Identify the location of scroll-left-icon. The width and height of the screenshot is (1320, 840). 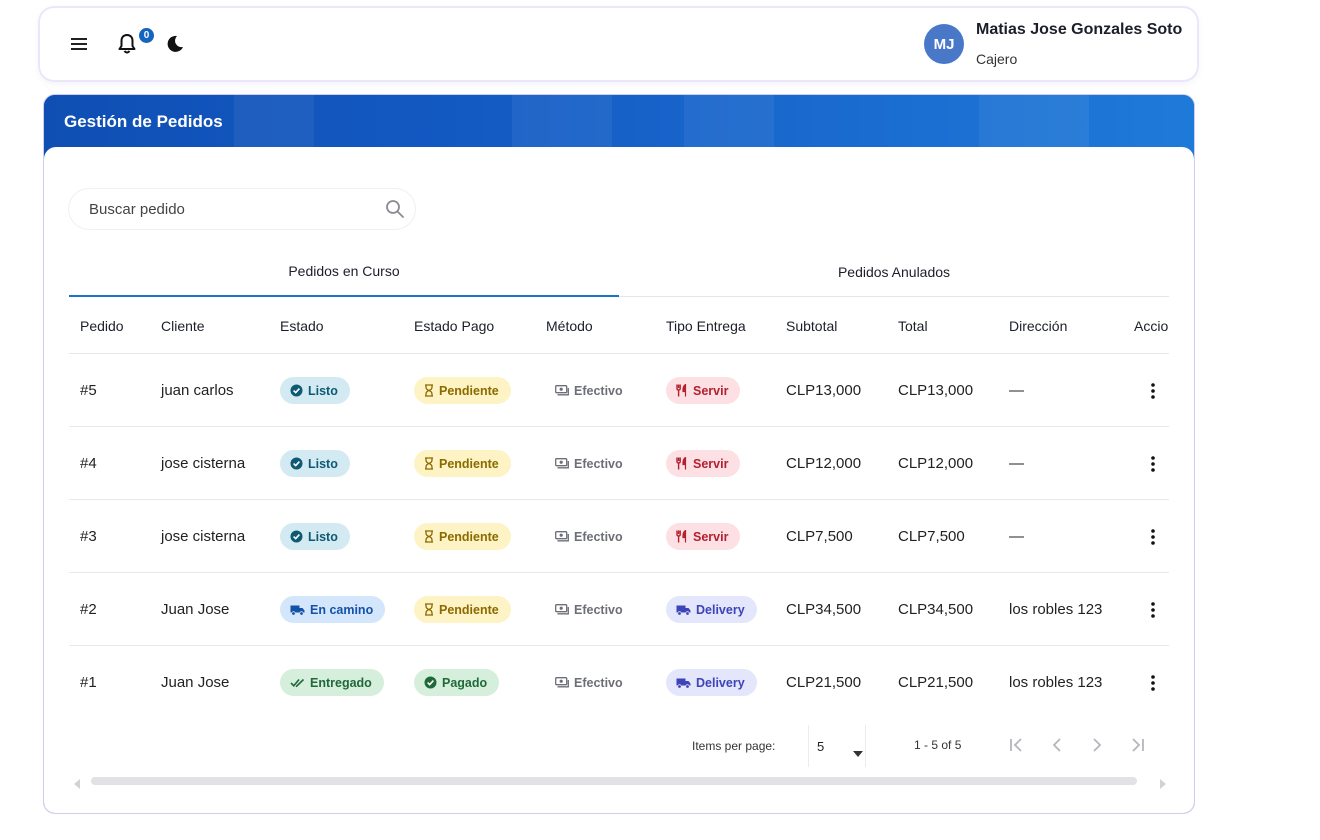
(77, 785).